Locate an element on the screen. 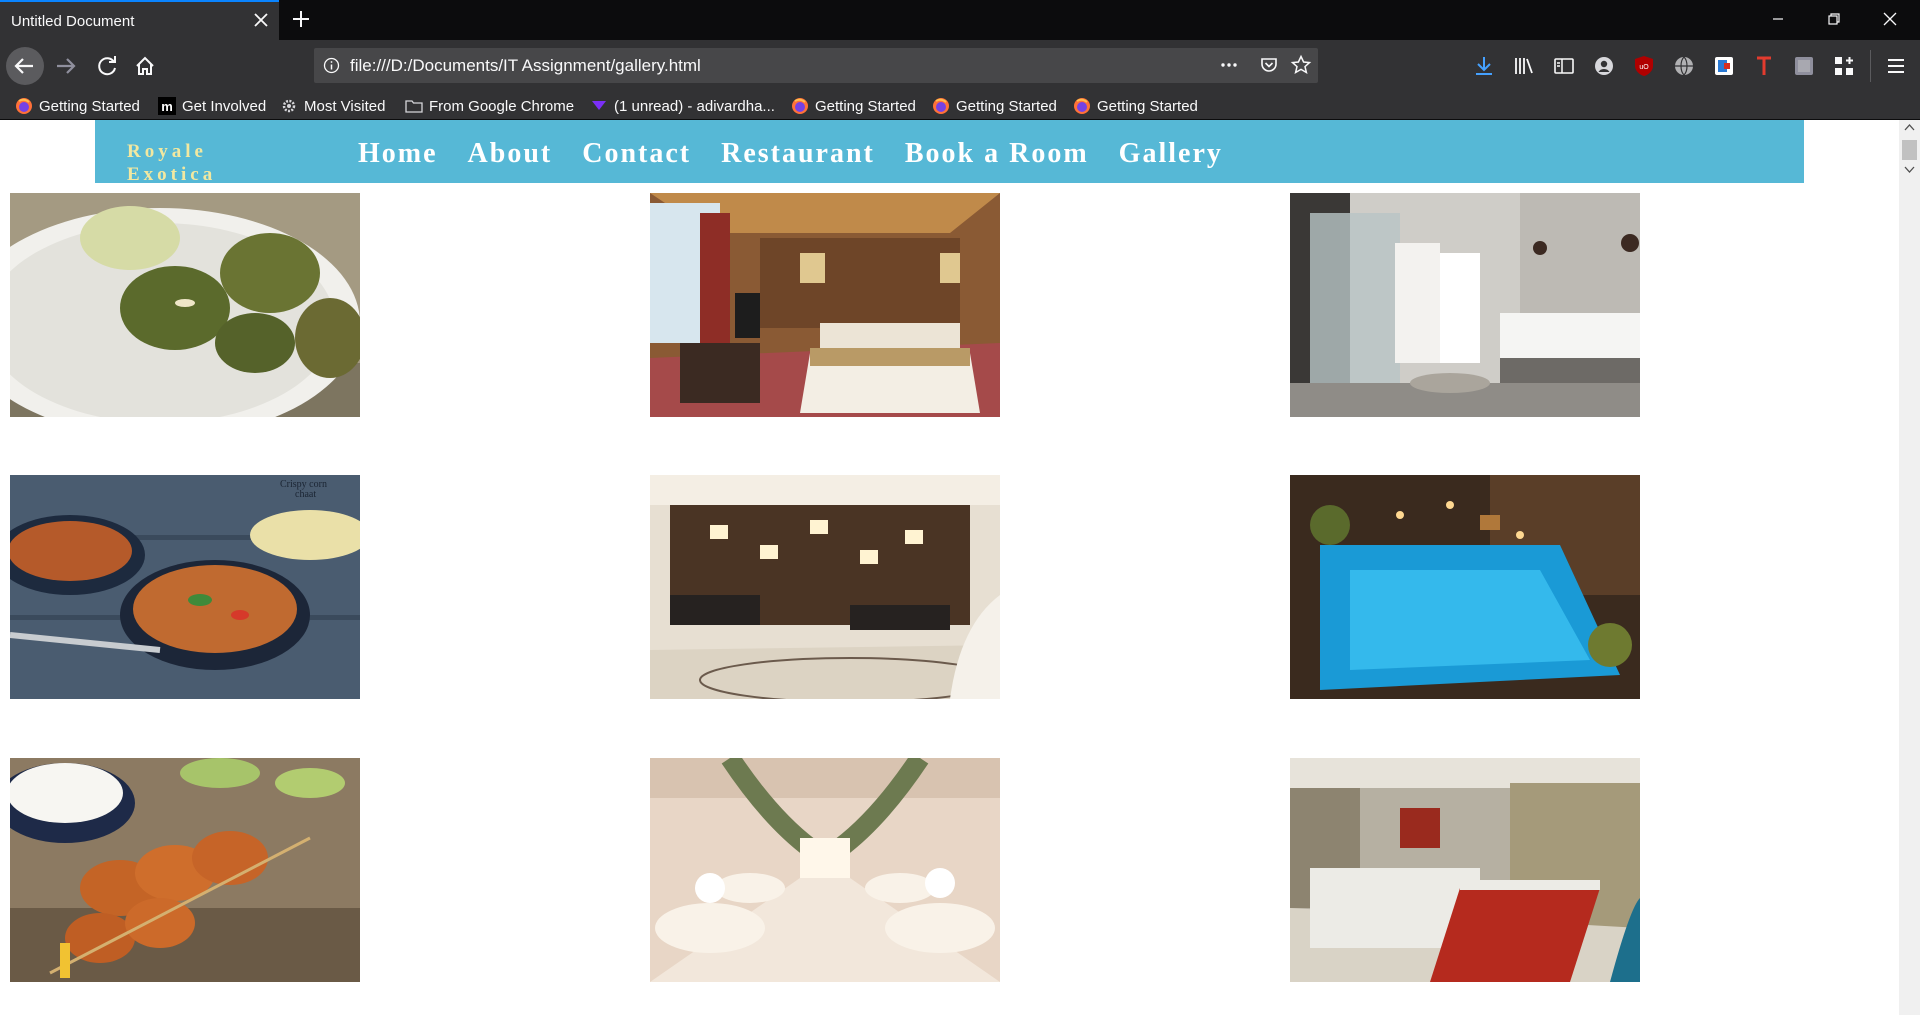 The image size is (1920, 1015). bookmark-label: Most Visited is located at coordinates (345, 106).